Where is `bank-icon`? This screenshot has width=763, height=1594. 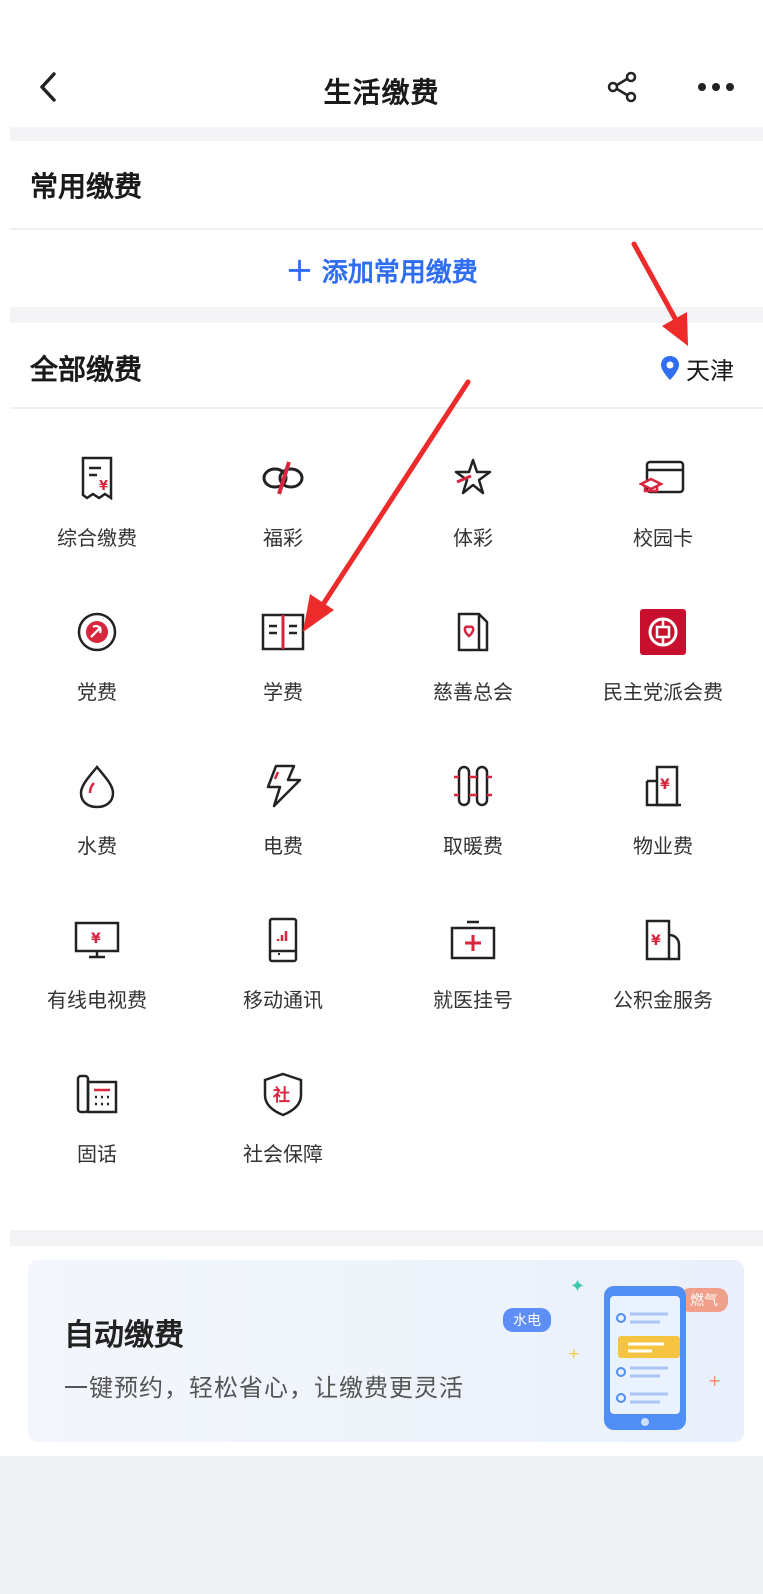 bank-icon is located at coordinates (663, 632).